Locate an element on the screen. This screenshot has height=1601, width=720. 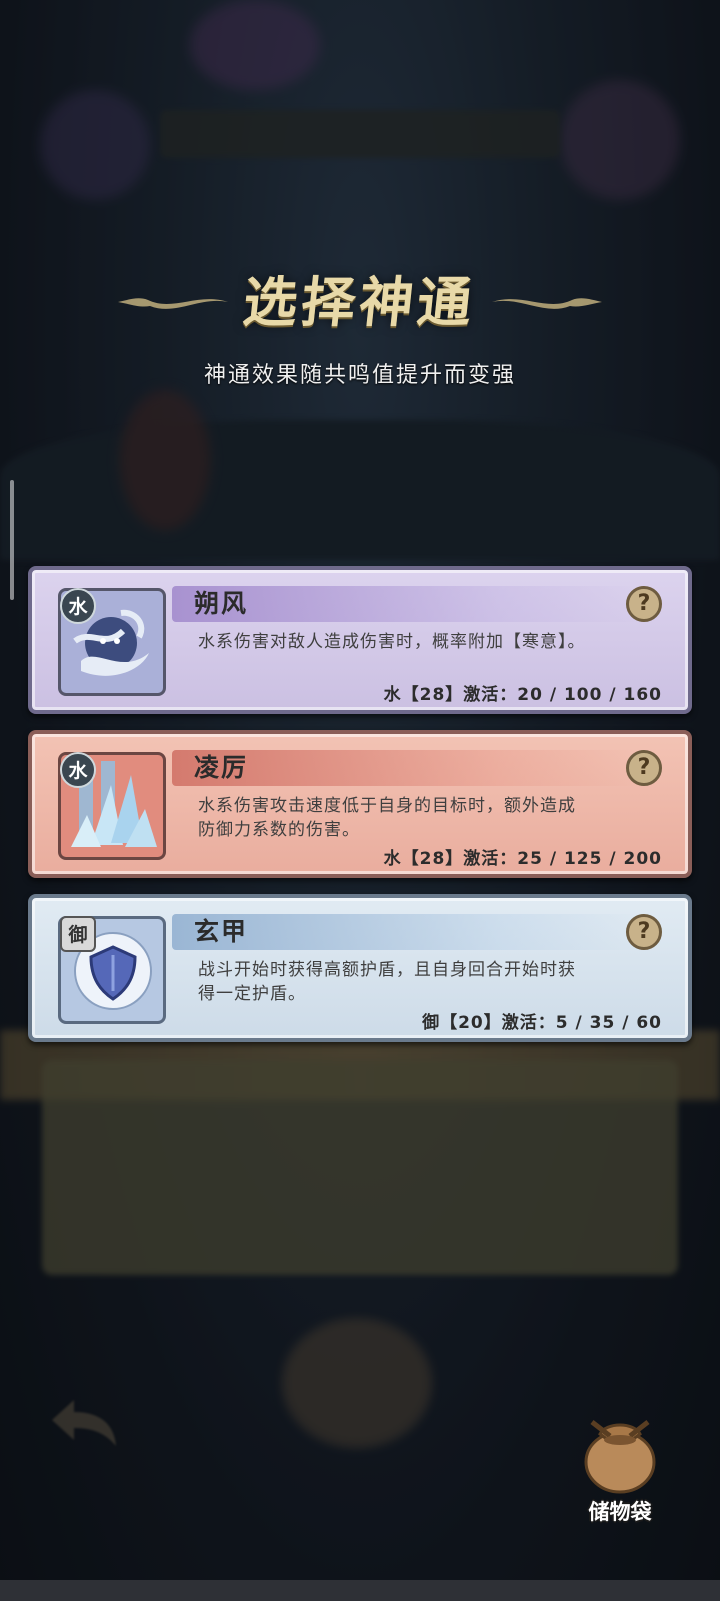
skill-description: 战斗开始时获得高额护盾，且自身回合开始时获得一定护盾。 is located at coordinates (387, 982).